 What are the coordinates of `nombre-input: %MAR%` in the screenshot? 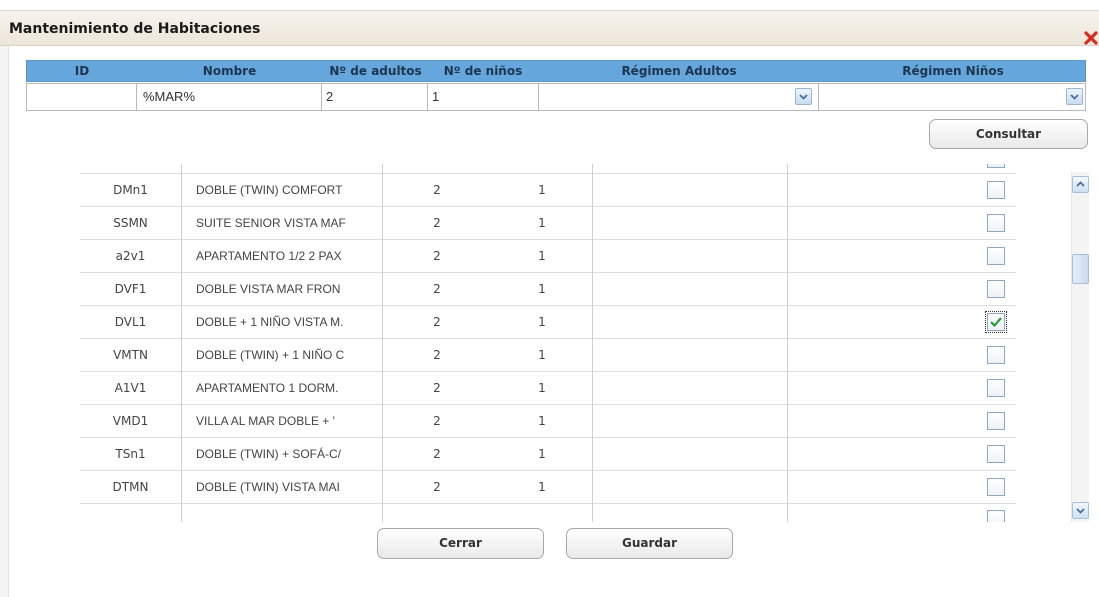 It's located at (229, 97).